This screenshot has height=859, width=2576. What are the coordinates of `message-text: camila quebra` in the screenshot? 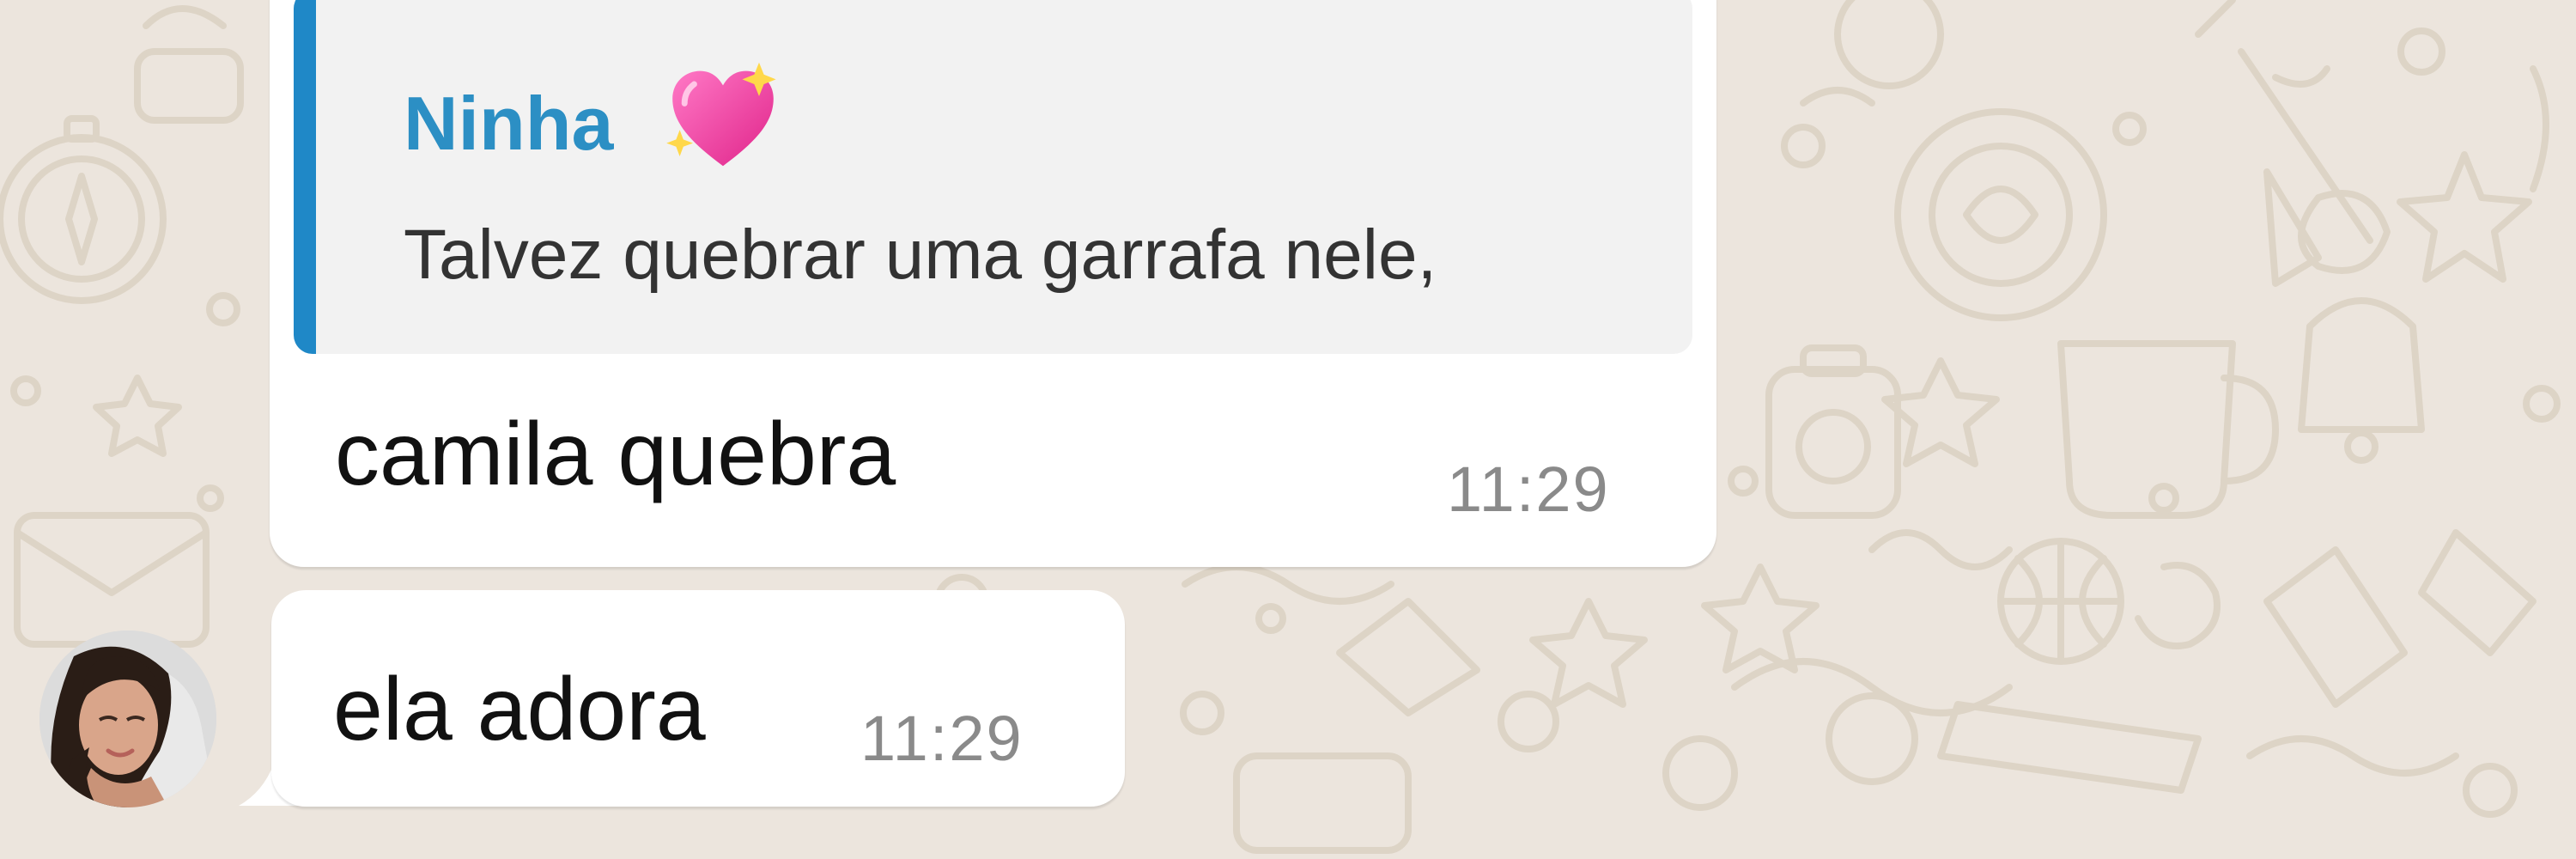 It's located at (616, 455).